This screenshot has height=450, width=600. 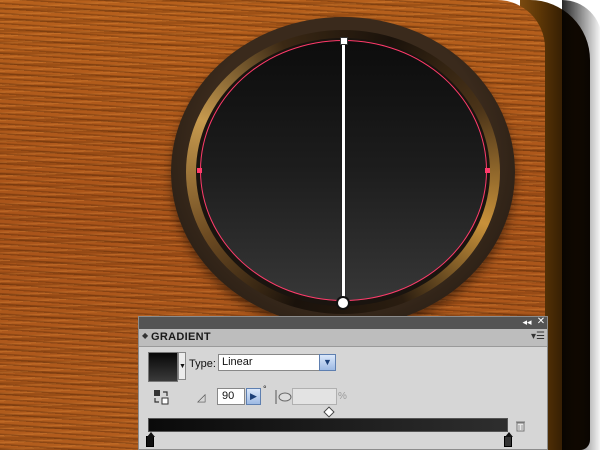 I want to click on gradient-slider-bar, so click(x=328, y=425).